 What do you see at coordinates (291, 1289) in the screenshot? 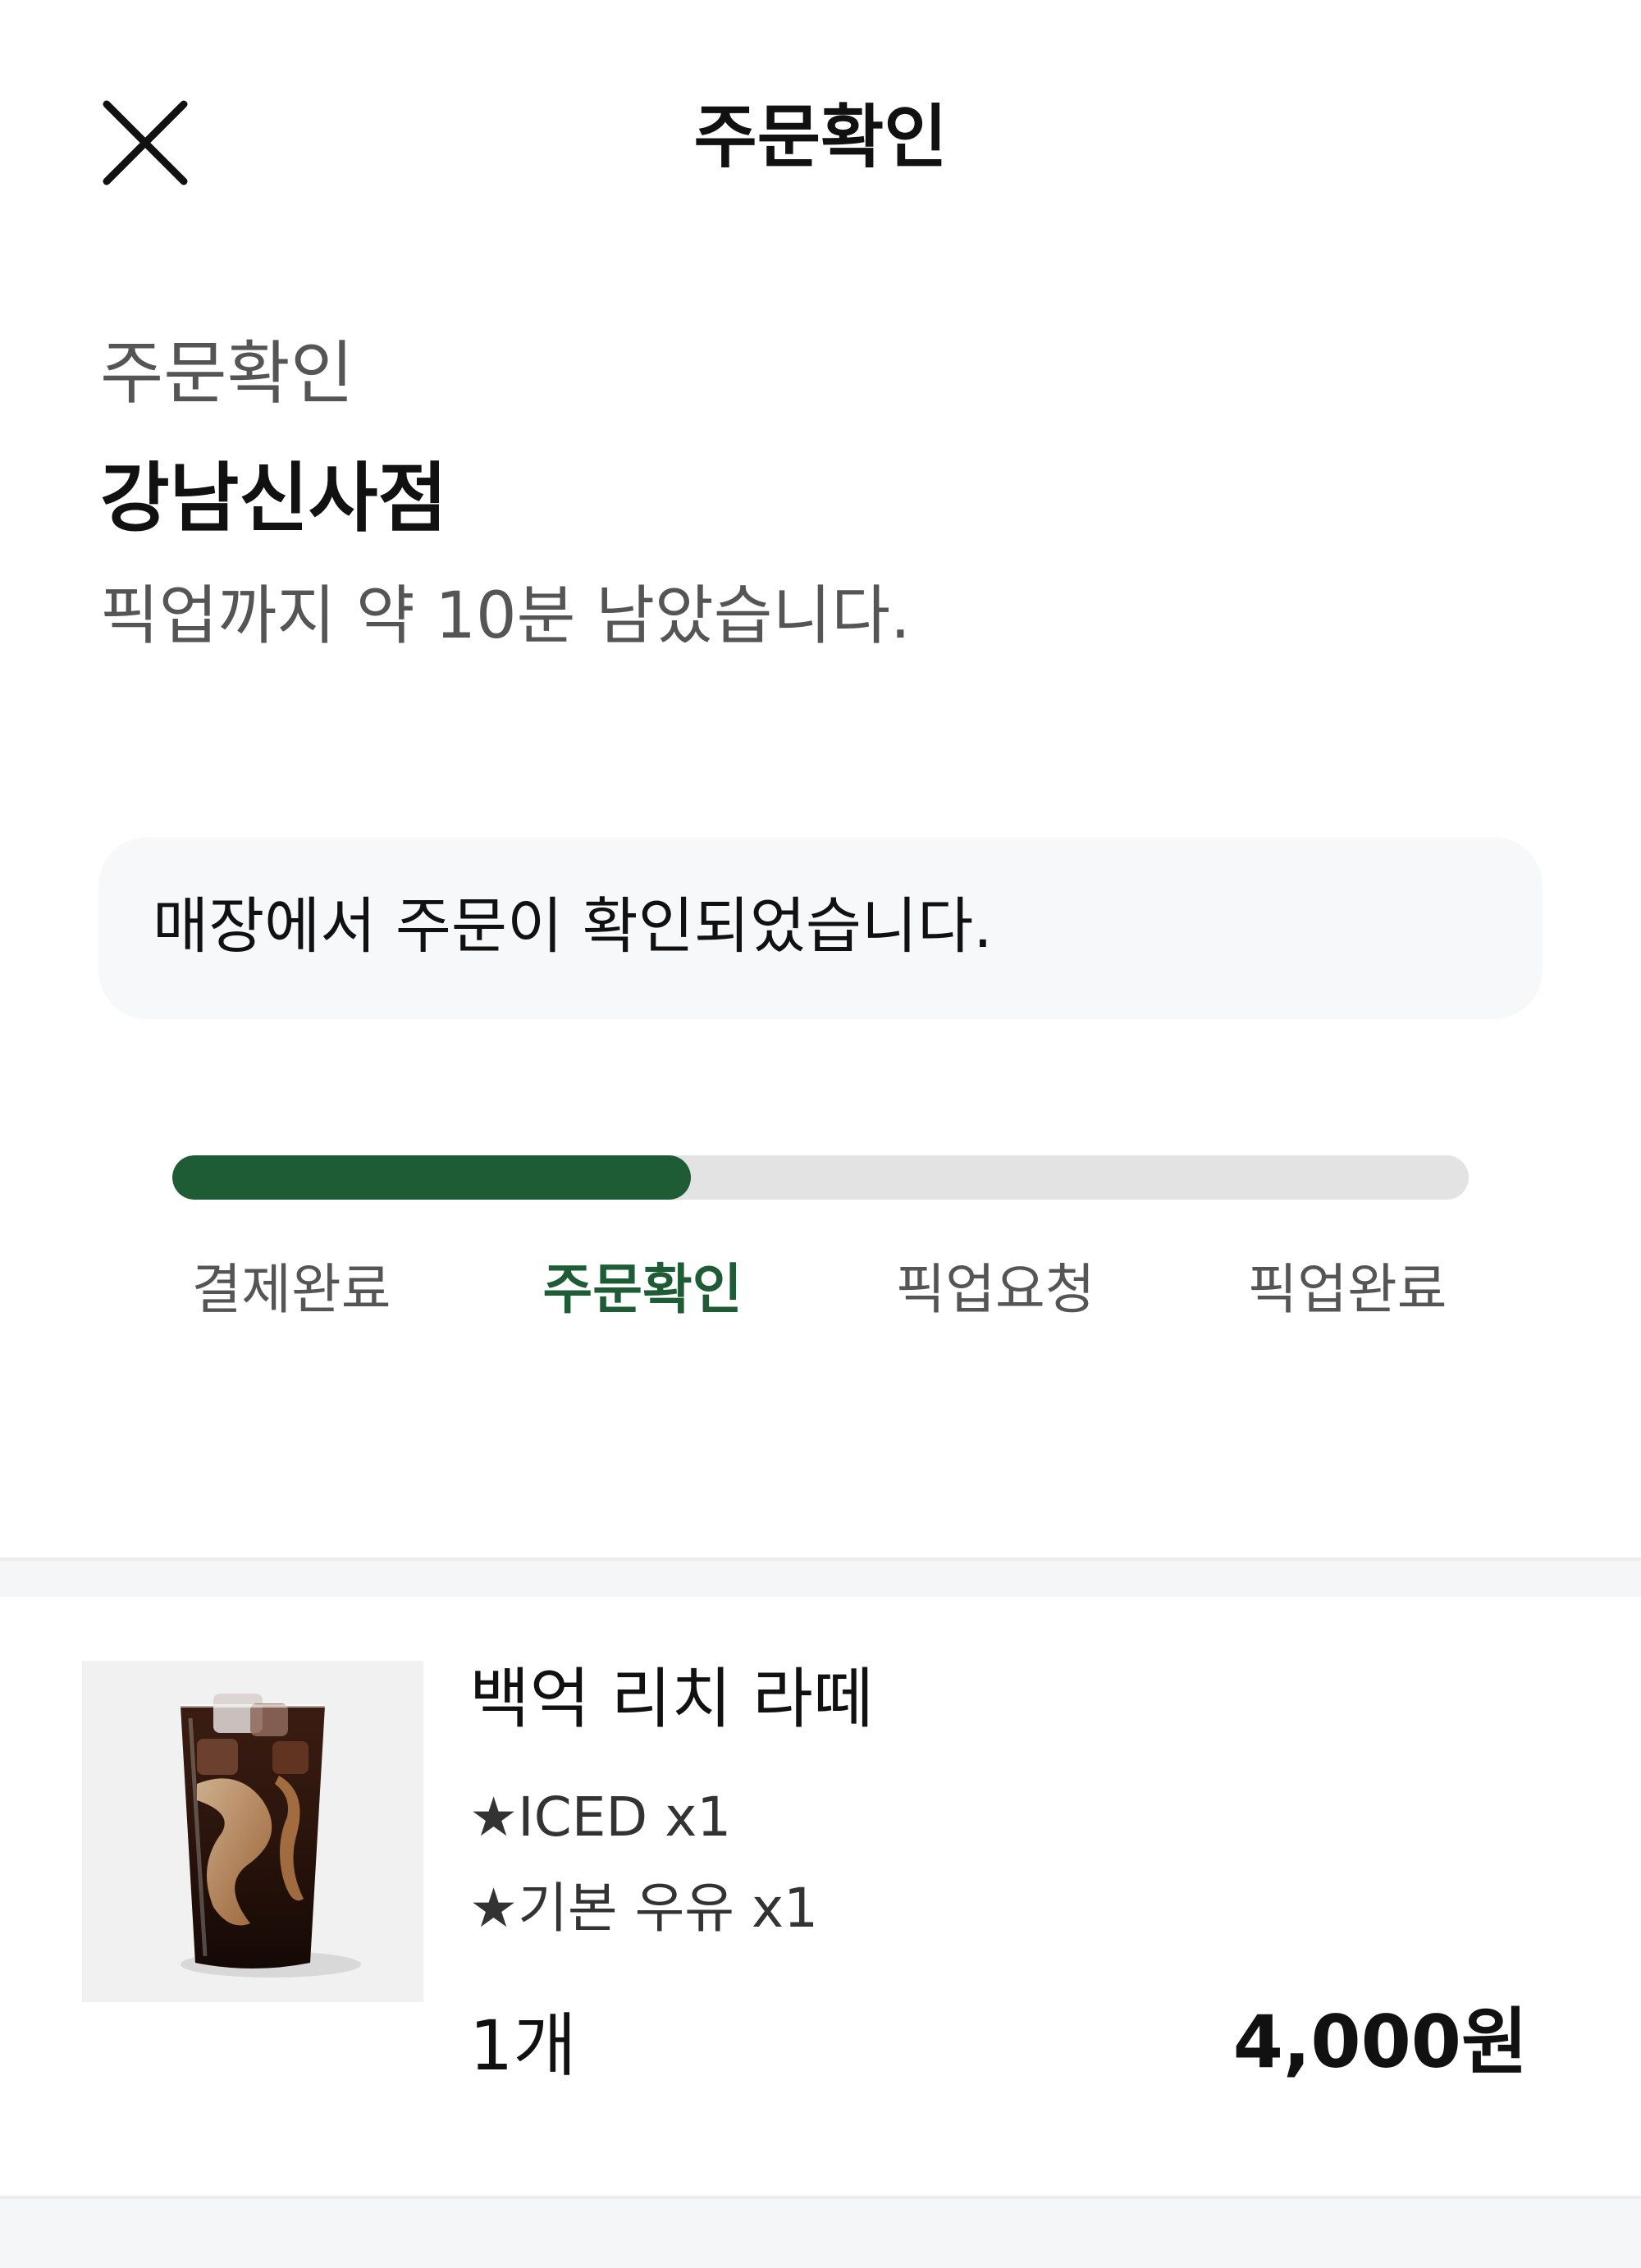
I see `step-payment-complete: 결제완료` at bounding box center [291, 1289].